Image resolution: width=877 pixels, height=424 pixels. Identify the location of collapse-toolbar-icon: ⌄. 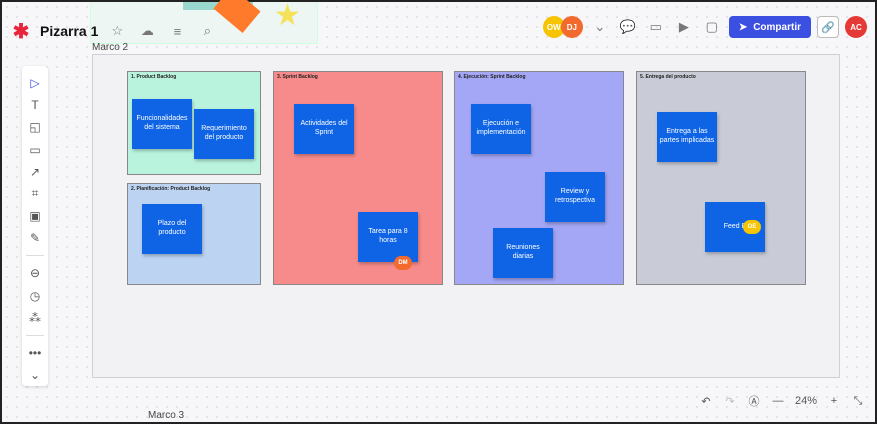
(35, 375).